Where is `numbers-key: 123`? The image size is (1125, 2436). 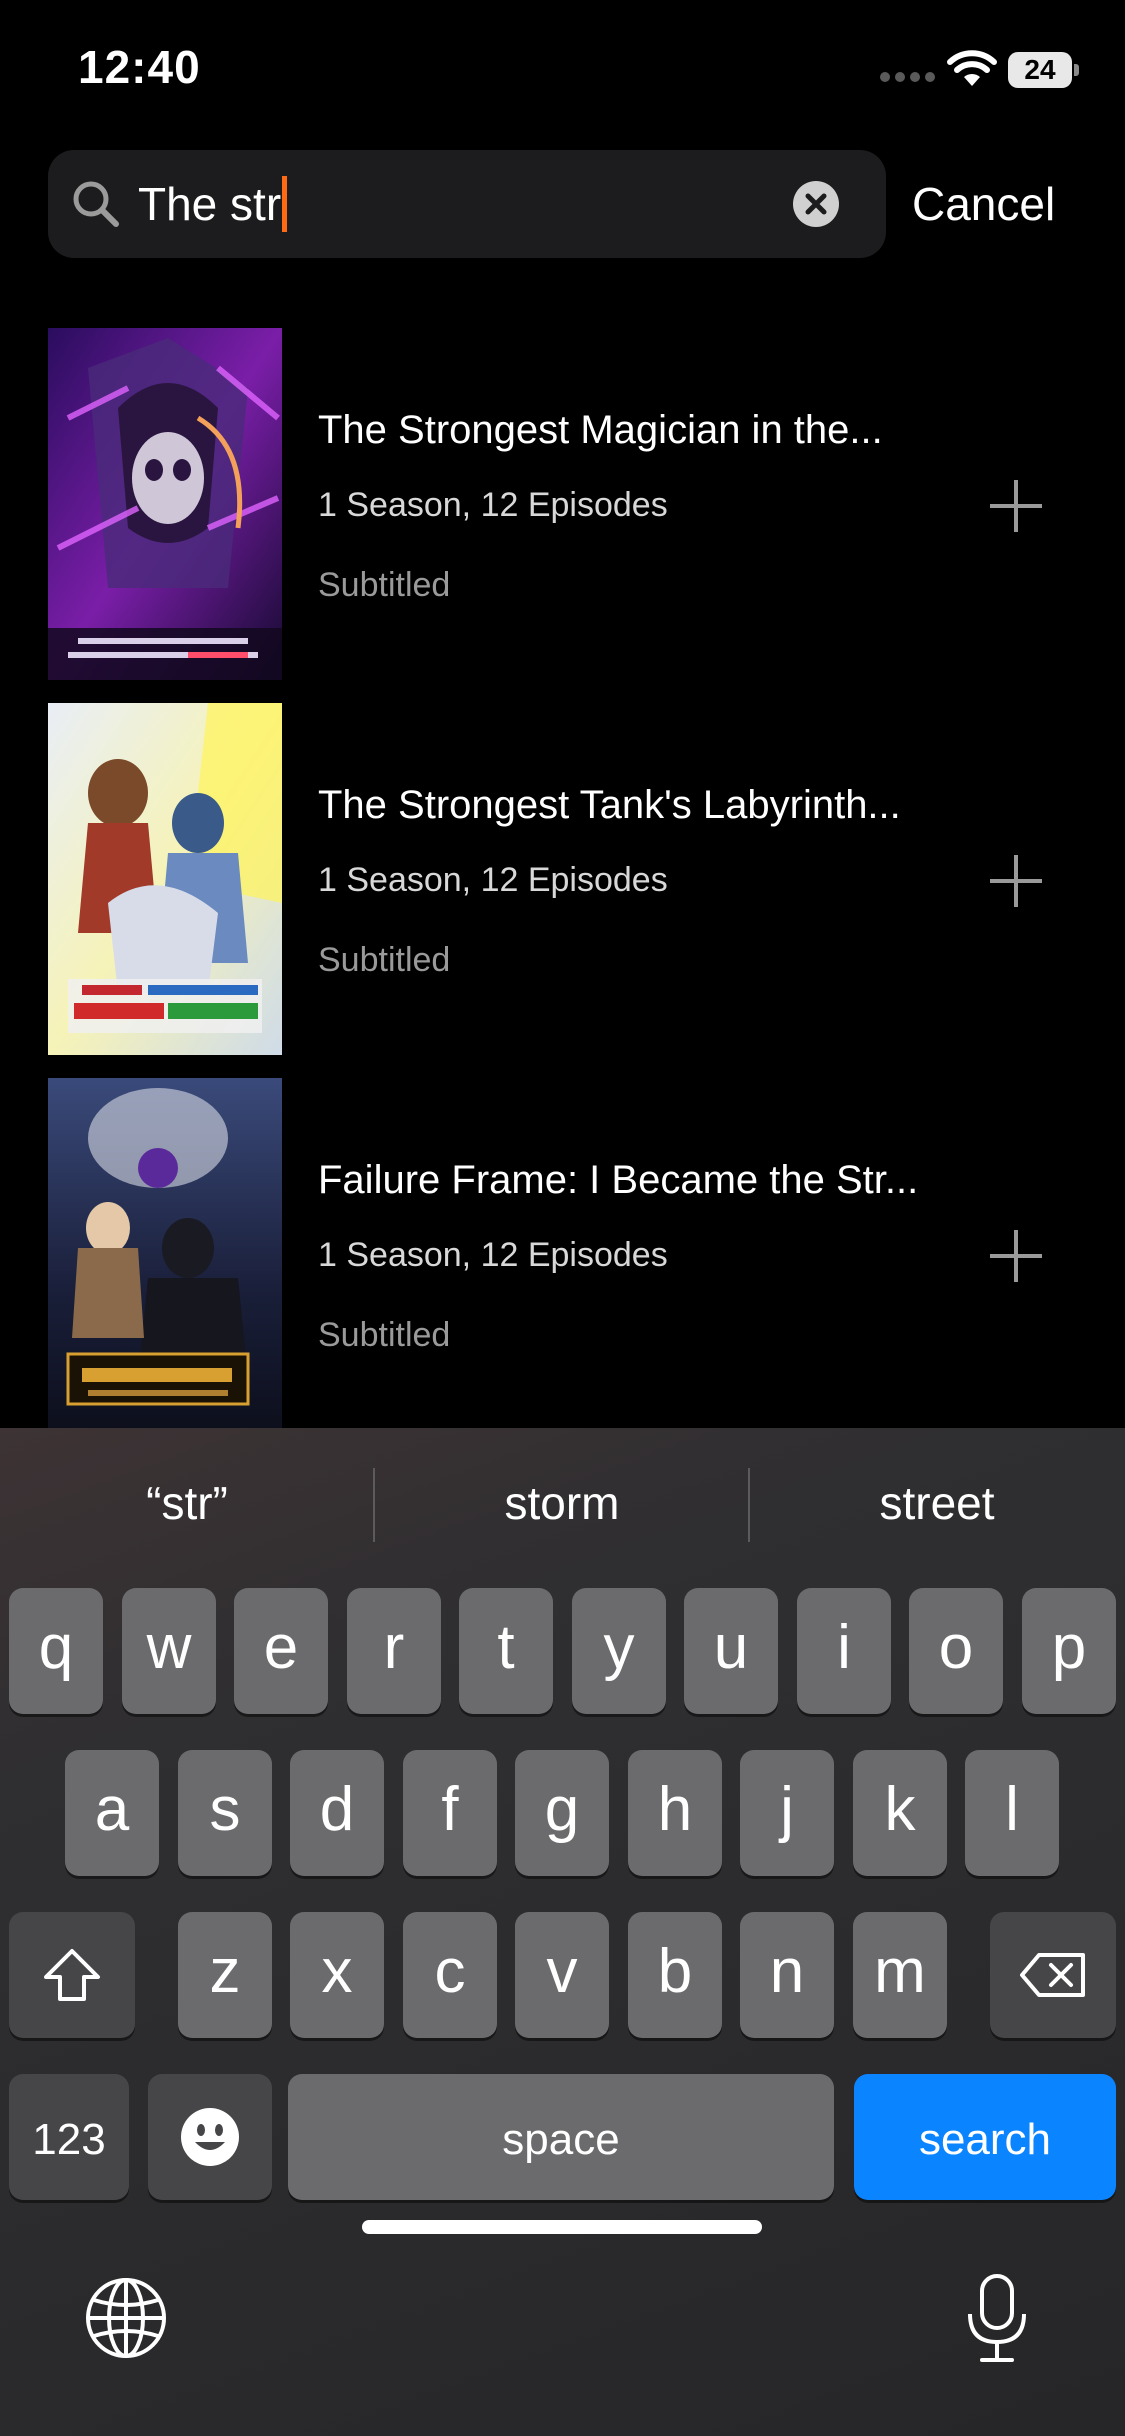 numbers-key: 123 is located at coordinates (69, 2137).